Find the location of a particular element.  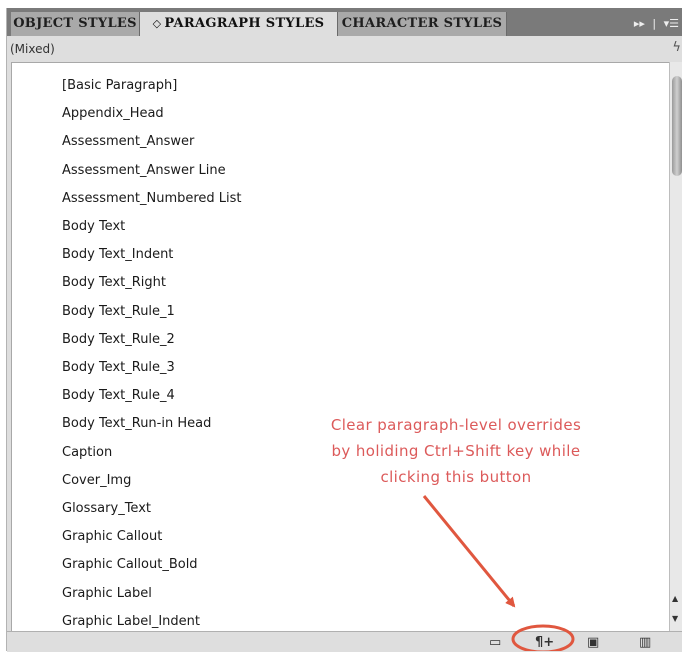

style-list-item: Body Text_Right is located at coordinates (340, 284).